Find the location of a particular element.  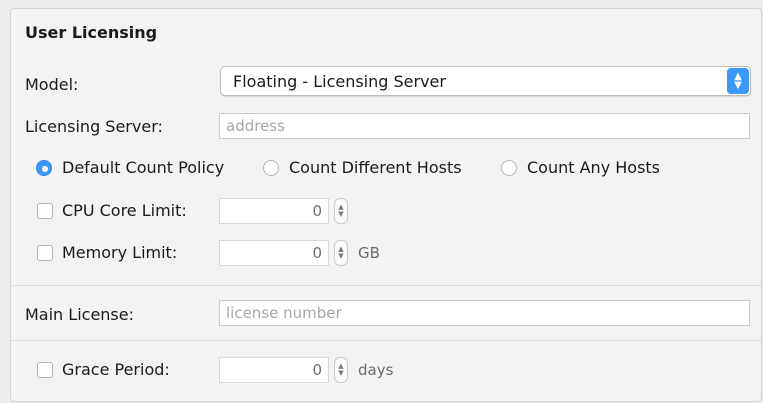

licensing-server-label: Licensing Server: is located at coordinates (94, 126).